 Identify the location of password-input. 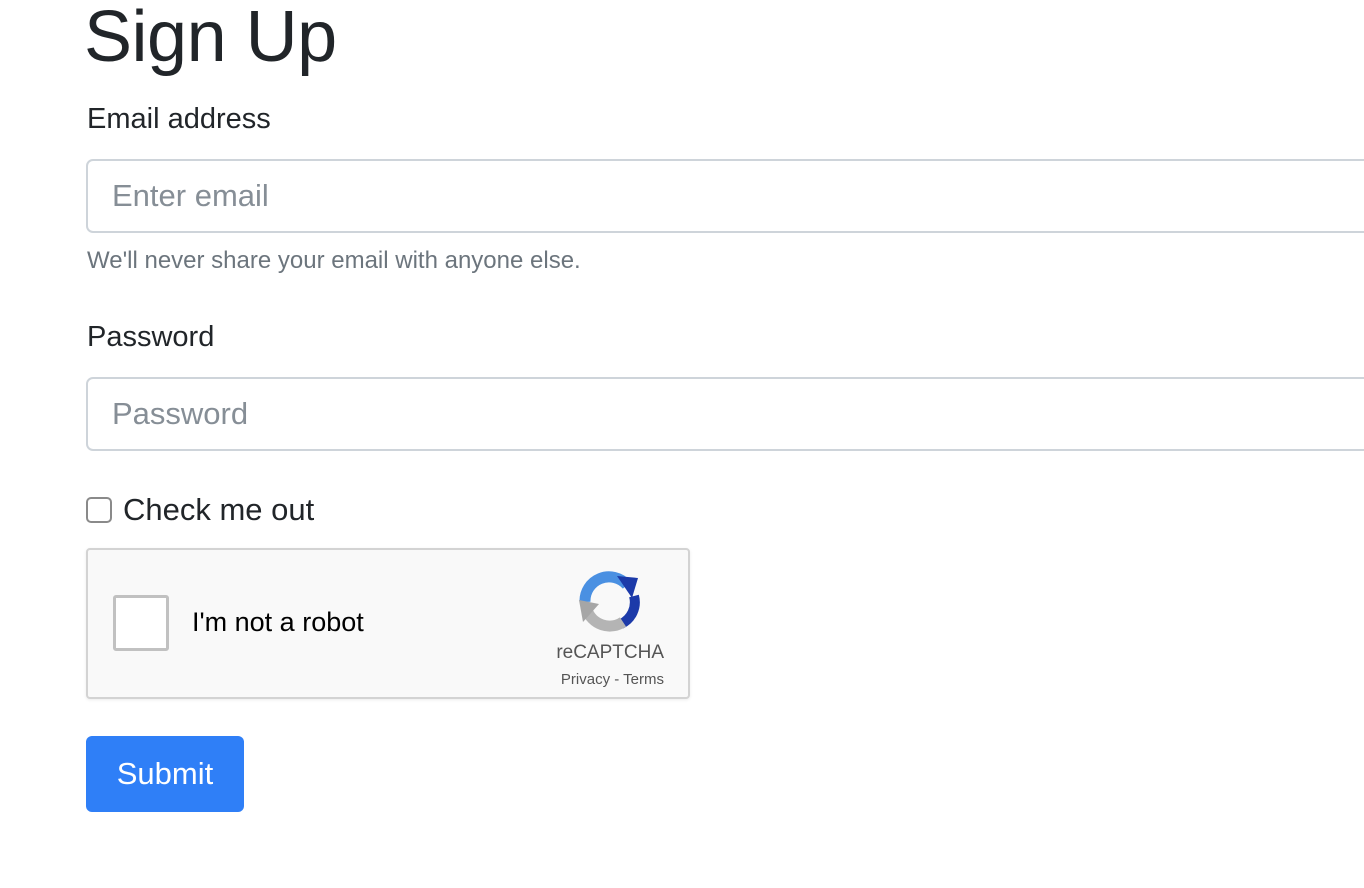
(725, 414).